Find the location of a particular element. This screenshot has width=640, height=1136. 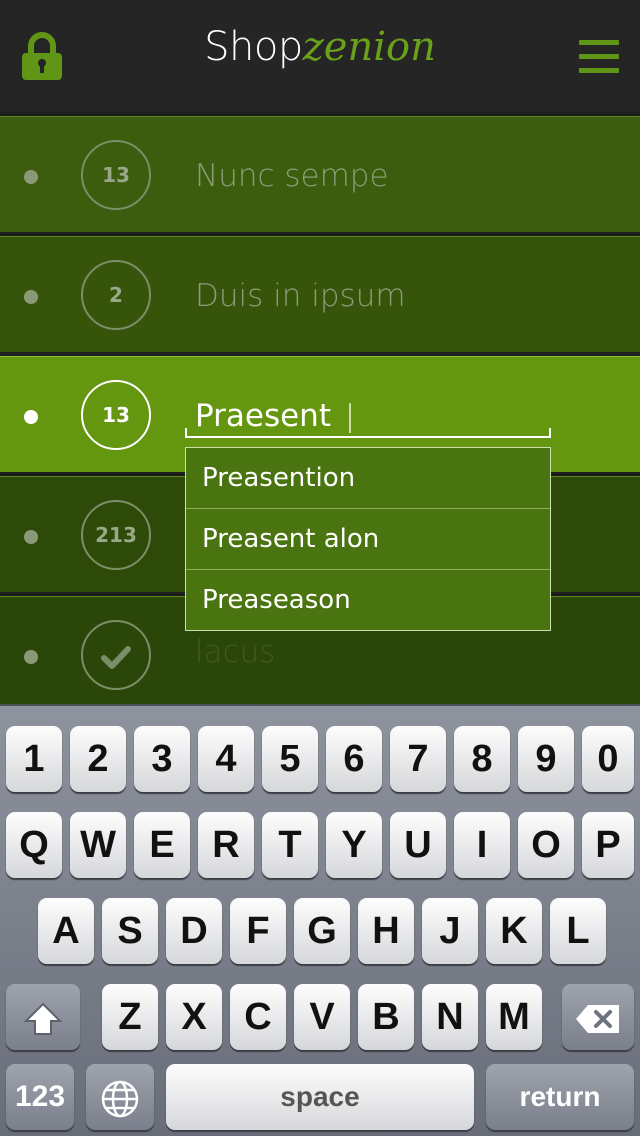

key-l: L is located at coordinates (578, 931).